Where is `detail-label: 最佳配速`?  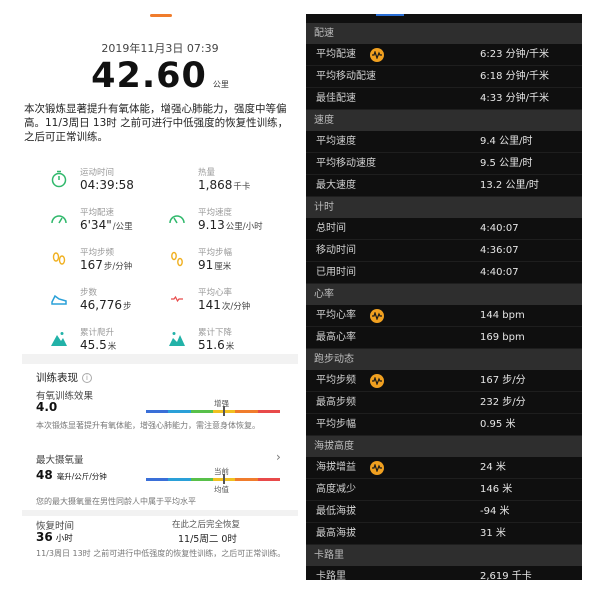
detail-label: 最佳配速 is located at coordinates (336, 98).